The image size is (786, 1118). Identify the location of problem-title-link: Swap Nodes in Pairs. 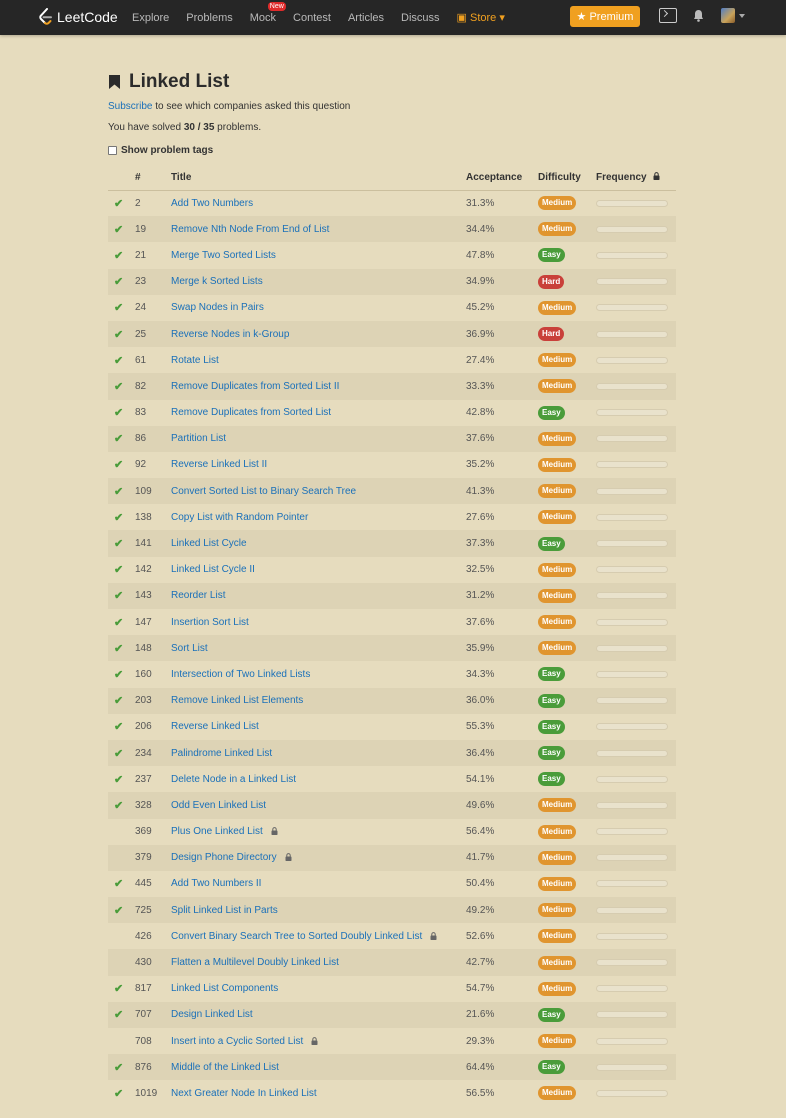
(217, 307).